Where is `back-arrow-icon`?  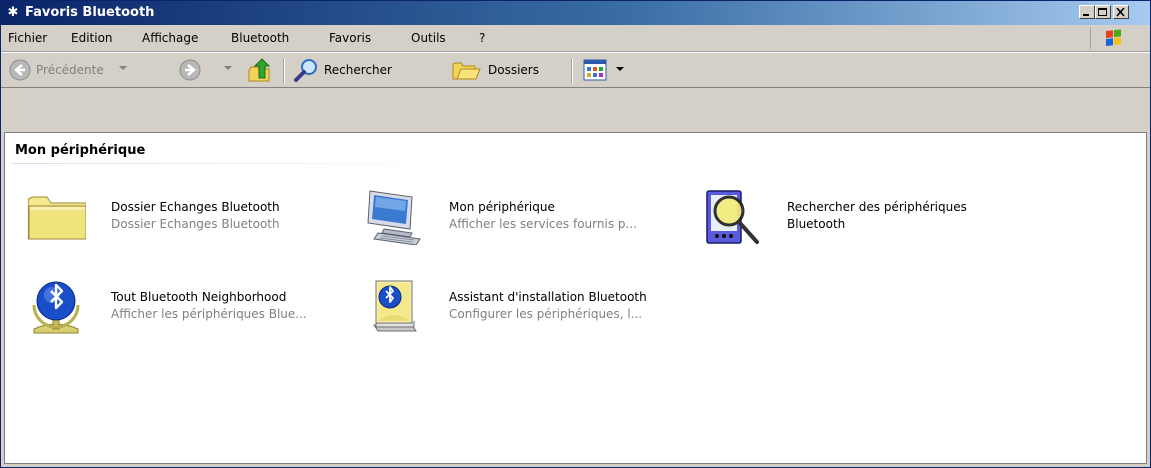 back-arrow-icon is located at coordinates (20, 70).